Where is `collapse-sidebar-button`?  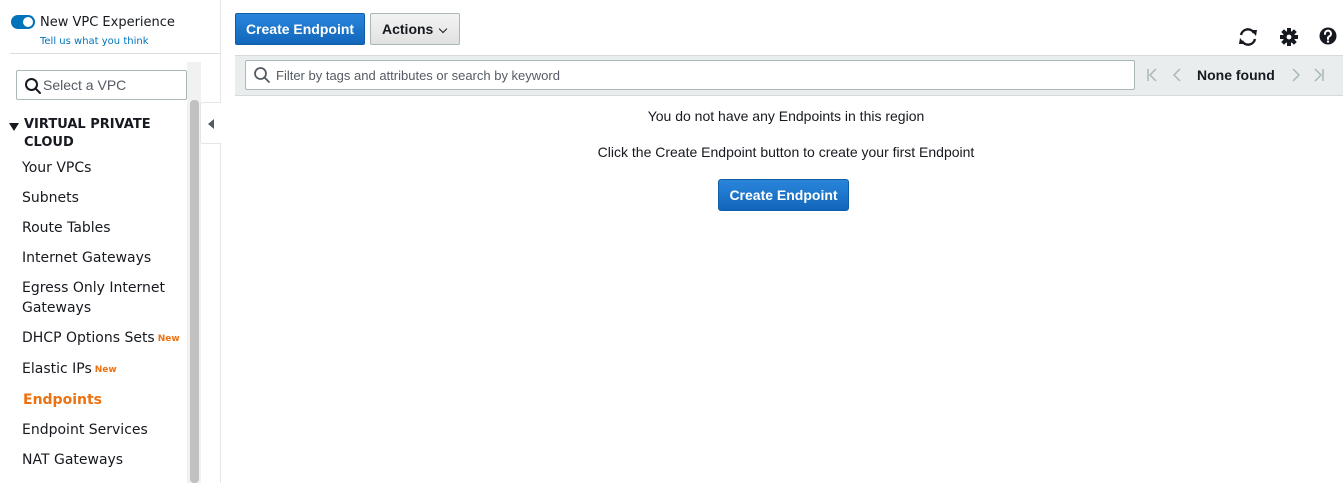 collapse-sidebar-button is located at coordinates (210, 123).